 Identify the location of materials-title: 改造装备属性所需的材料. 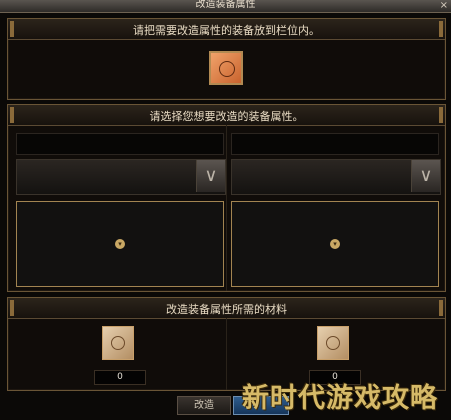
(226, 309).